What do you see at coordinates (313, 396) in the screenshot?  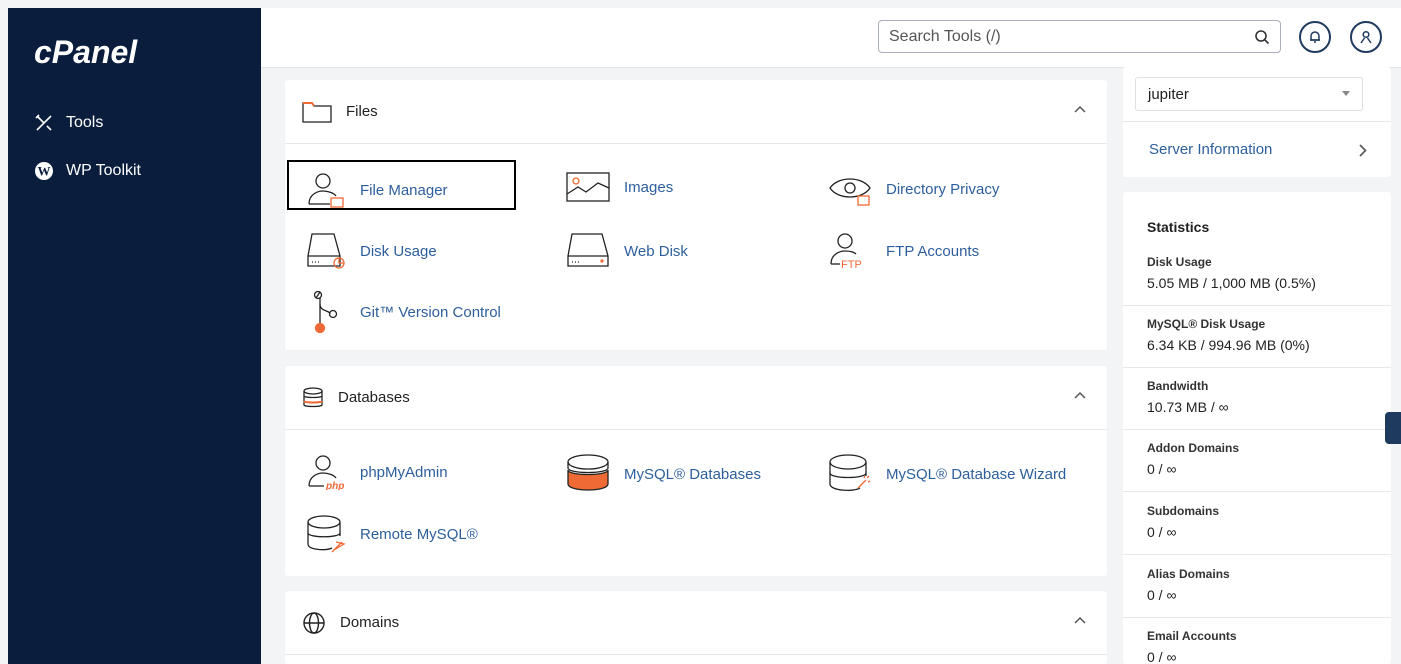 I see `database-icon` at bounding box center [313, 396].